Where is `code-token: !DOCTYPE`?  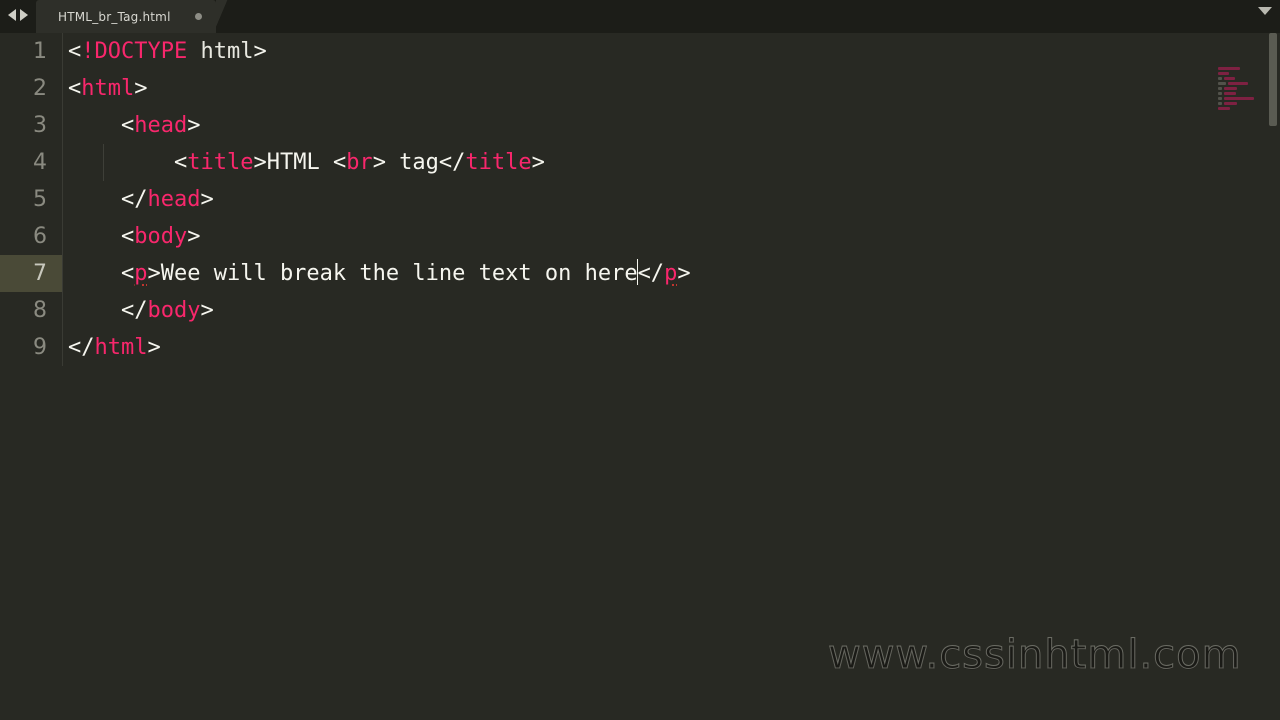 code-token: !DOCTYPE is located at coordinates (134, 51).